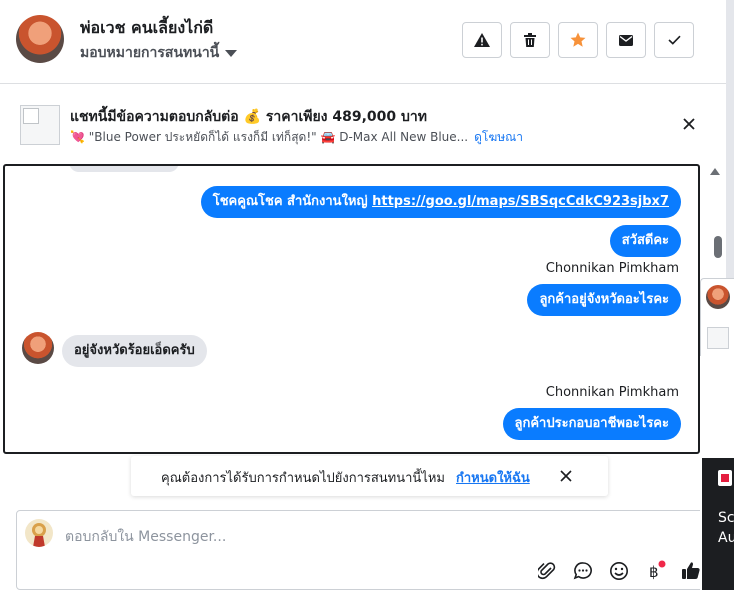 Image resolution: width=734 pixels, height=590 pixels. What do you see at coordinates (726, 538) in the screenshot?
I see `popup-text-line2: Au` at bounding box center [726, 538].